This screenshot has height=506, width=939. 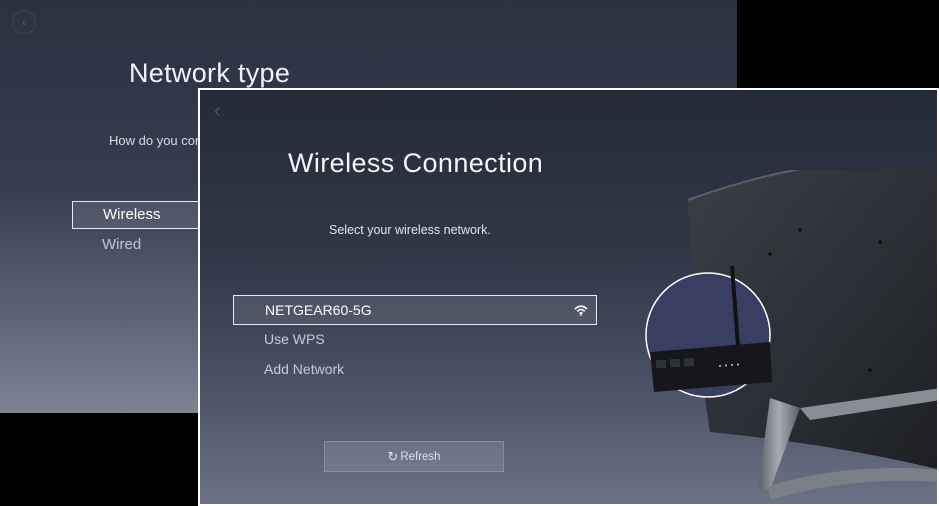 I want to click on network-list: NETGEAR60-5G Use WPS Add Network, so click(x=415, y=340).